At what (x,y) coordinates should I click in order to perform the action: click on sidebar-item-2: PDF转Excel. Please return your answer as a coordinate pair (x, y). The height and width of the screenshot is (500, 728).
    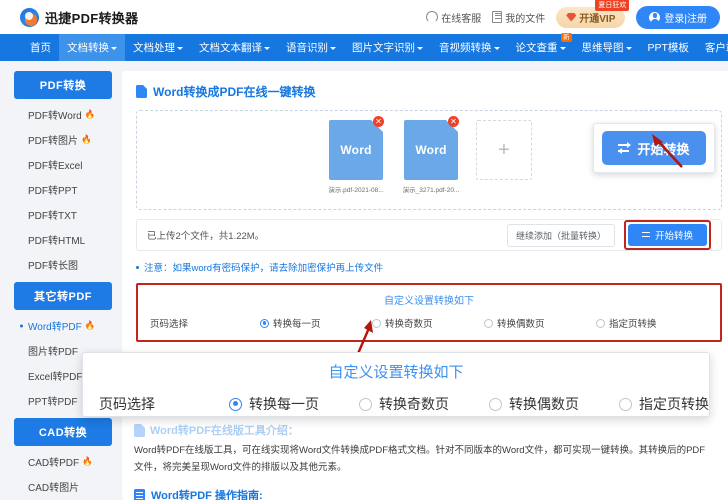
    Looking at the image, I should click on (63, 164).